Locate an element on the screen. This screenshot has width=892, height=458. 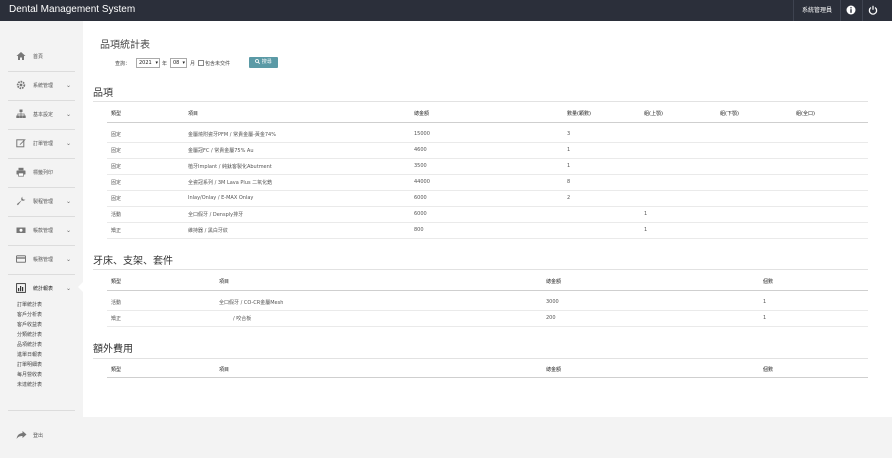
sidebar-item-receivables: 帳款管理 ⌄ is located at coordinates (41, 231).